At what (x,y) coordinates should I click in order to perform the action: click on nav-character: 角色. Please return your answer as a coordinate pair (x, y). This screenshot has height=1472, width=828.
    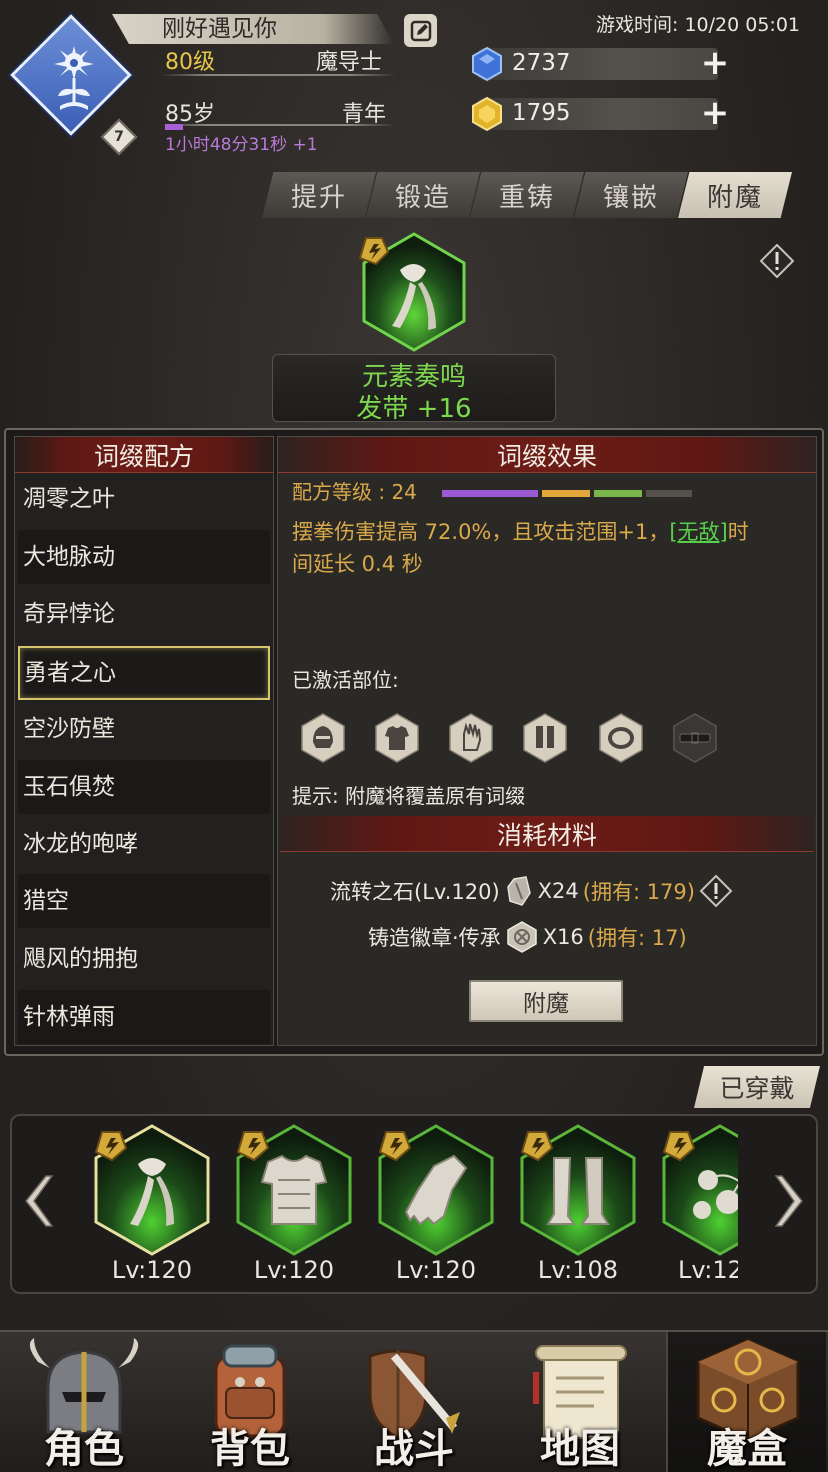
    Looking at the image, I should click on (84, 1402).